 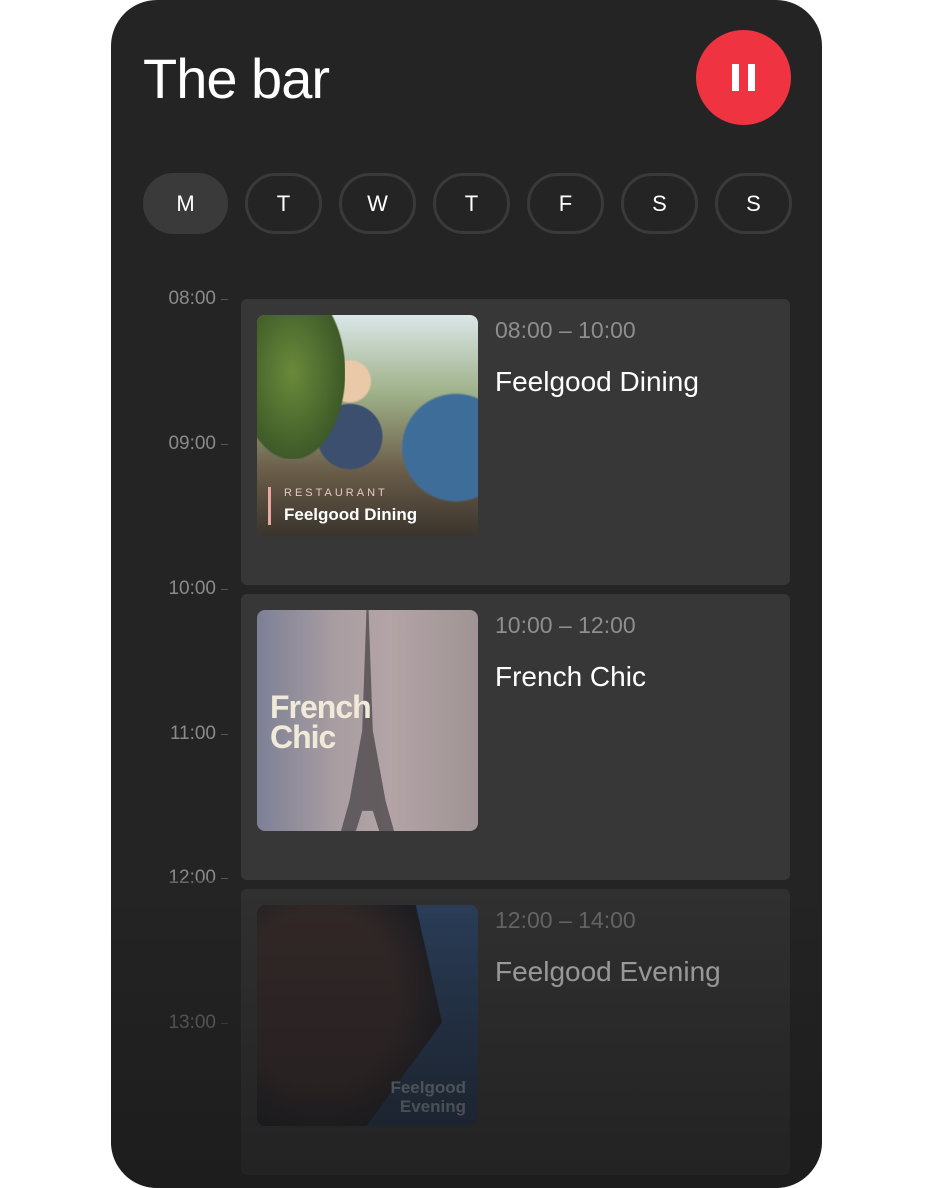 What do you see at coordinates (428, 1097) in the screenshot?
I see `artwork-title: Feelgood Evening` at bounding box center [428, 1097].